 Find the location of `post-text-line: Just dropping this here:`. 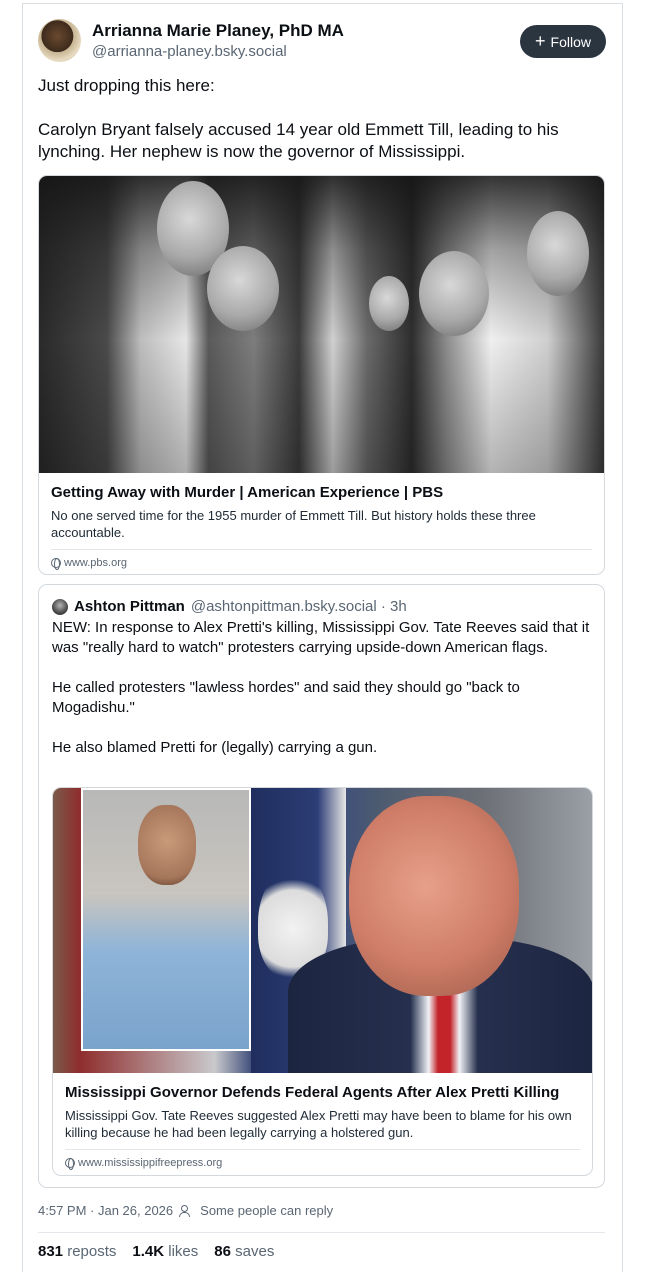

post-text-line: Just dropping this here: is located at coordinates (126, 85).